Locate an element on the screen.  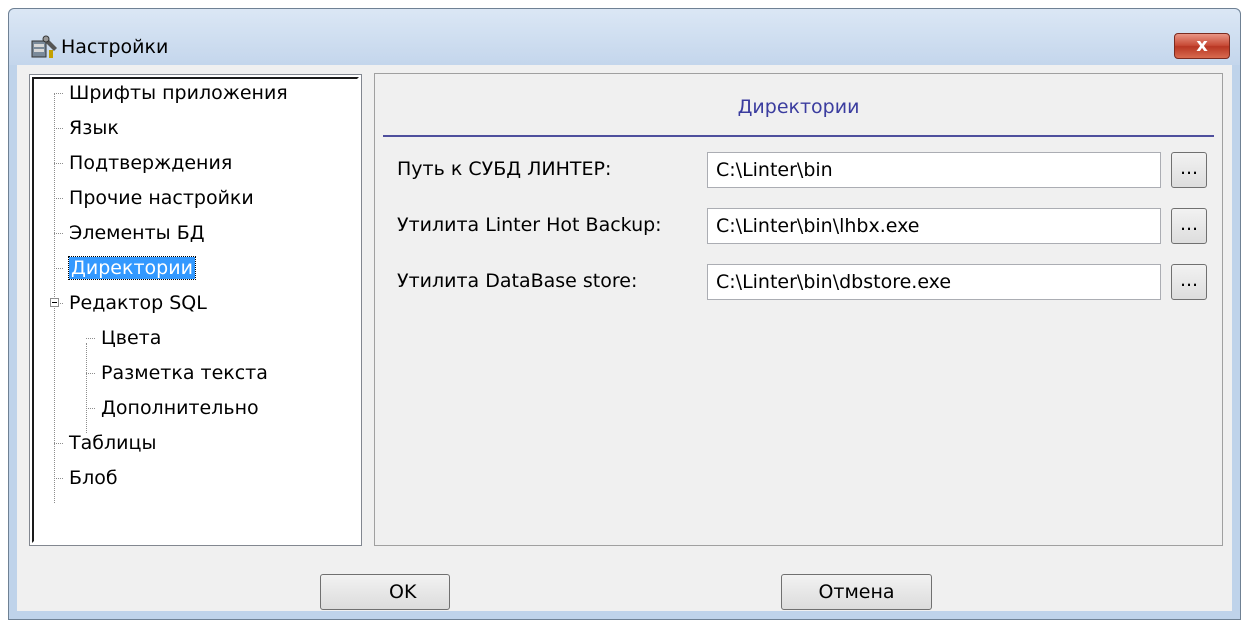
tree-item-directories: Директории is located at coordinates (125, 268).